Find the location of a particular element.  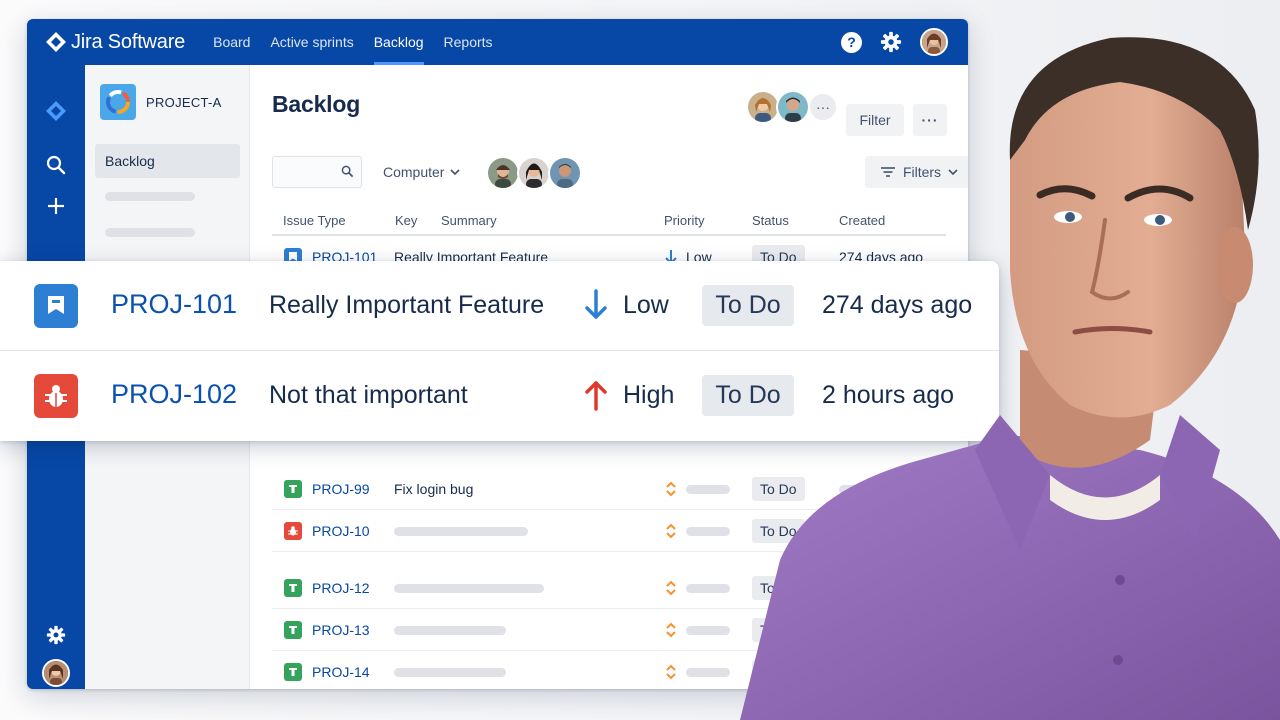

profile-avatar is located at coordinates (56, 673).